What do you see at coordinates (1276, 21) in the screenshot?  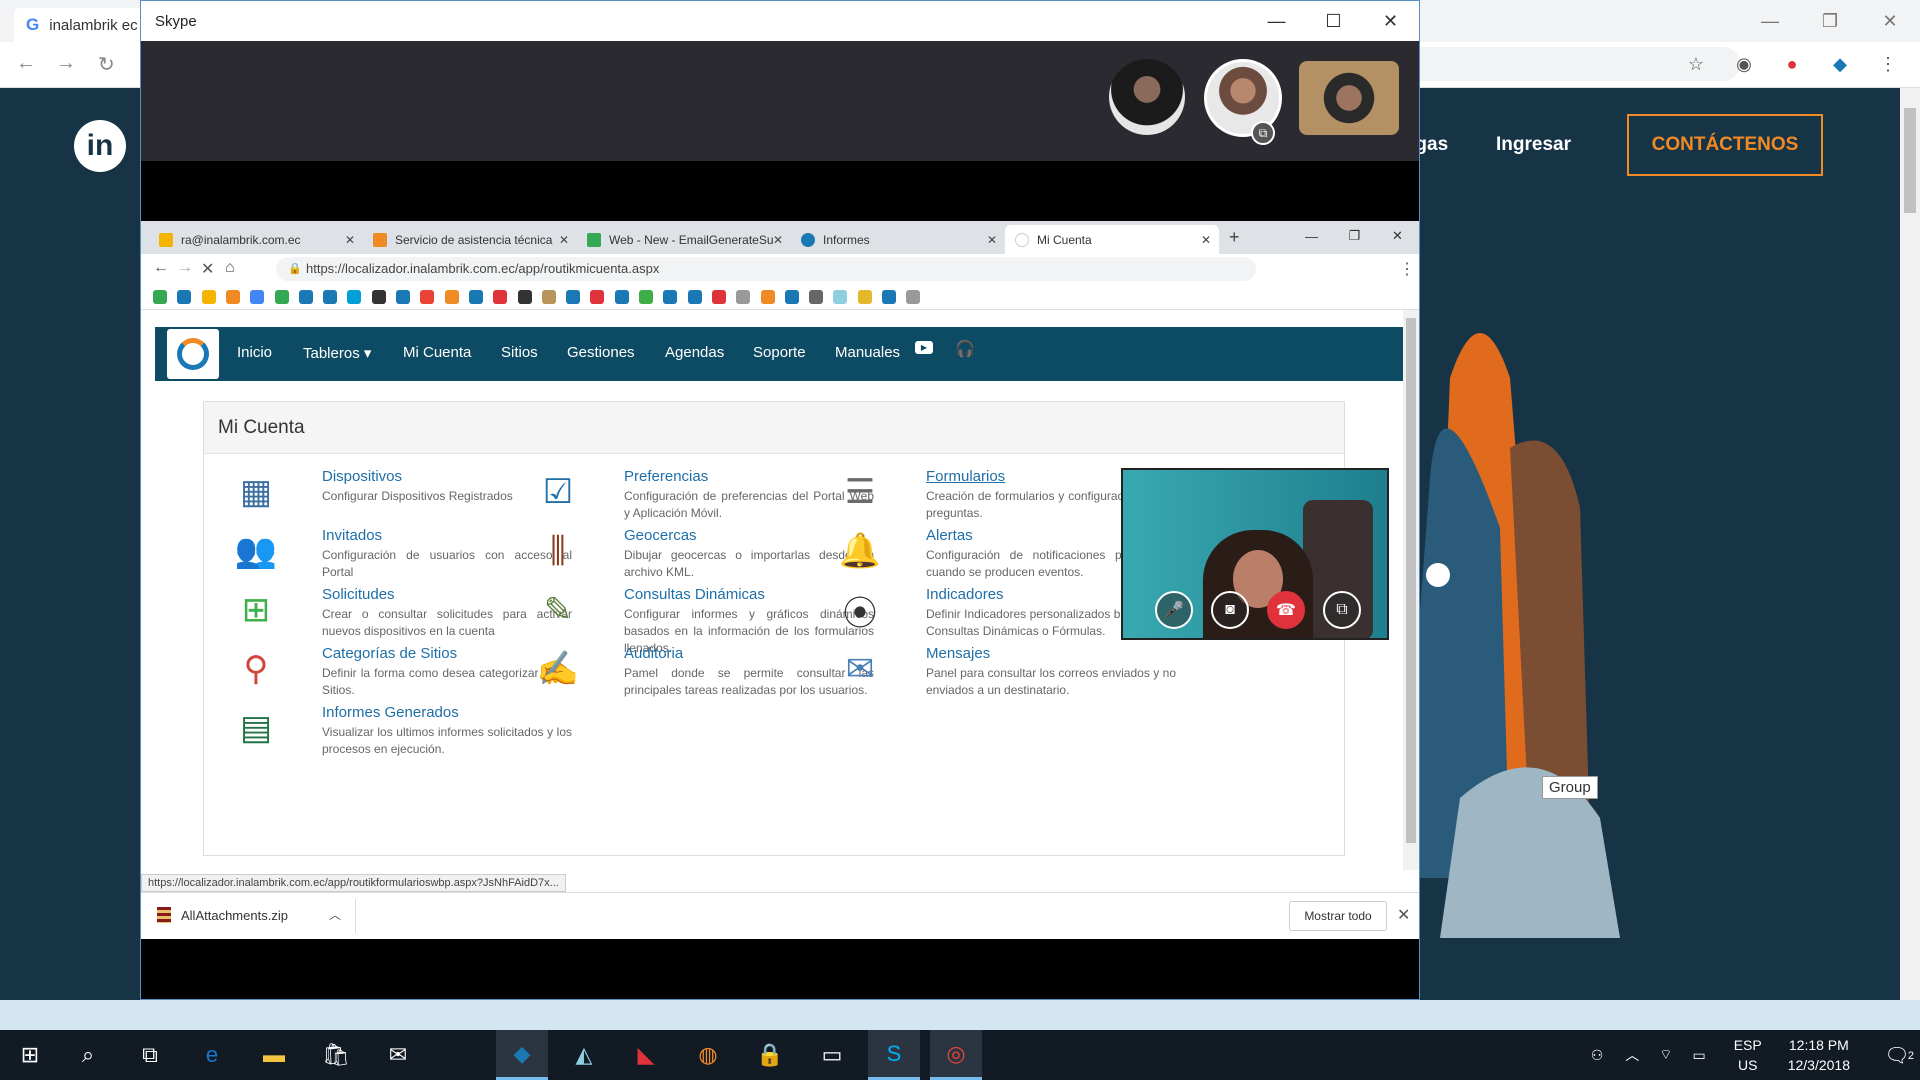 I see `skype-minimize-button: —` at bounding box center [1276, 21].